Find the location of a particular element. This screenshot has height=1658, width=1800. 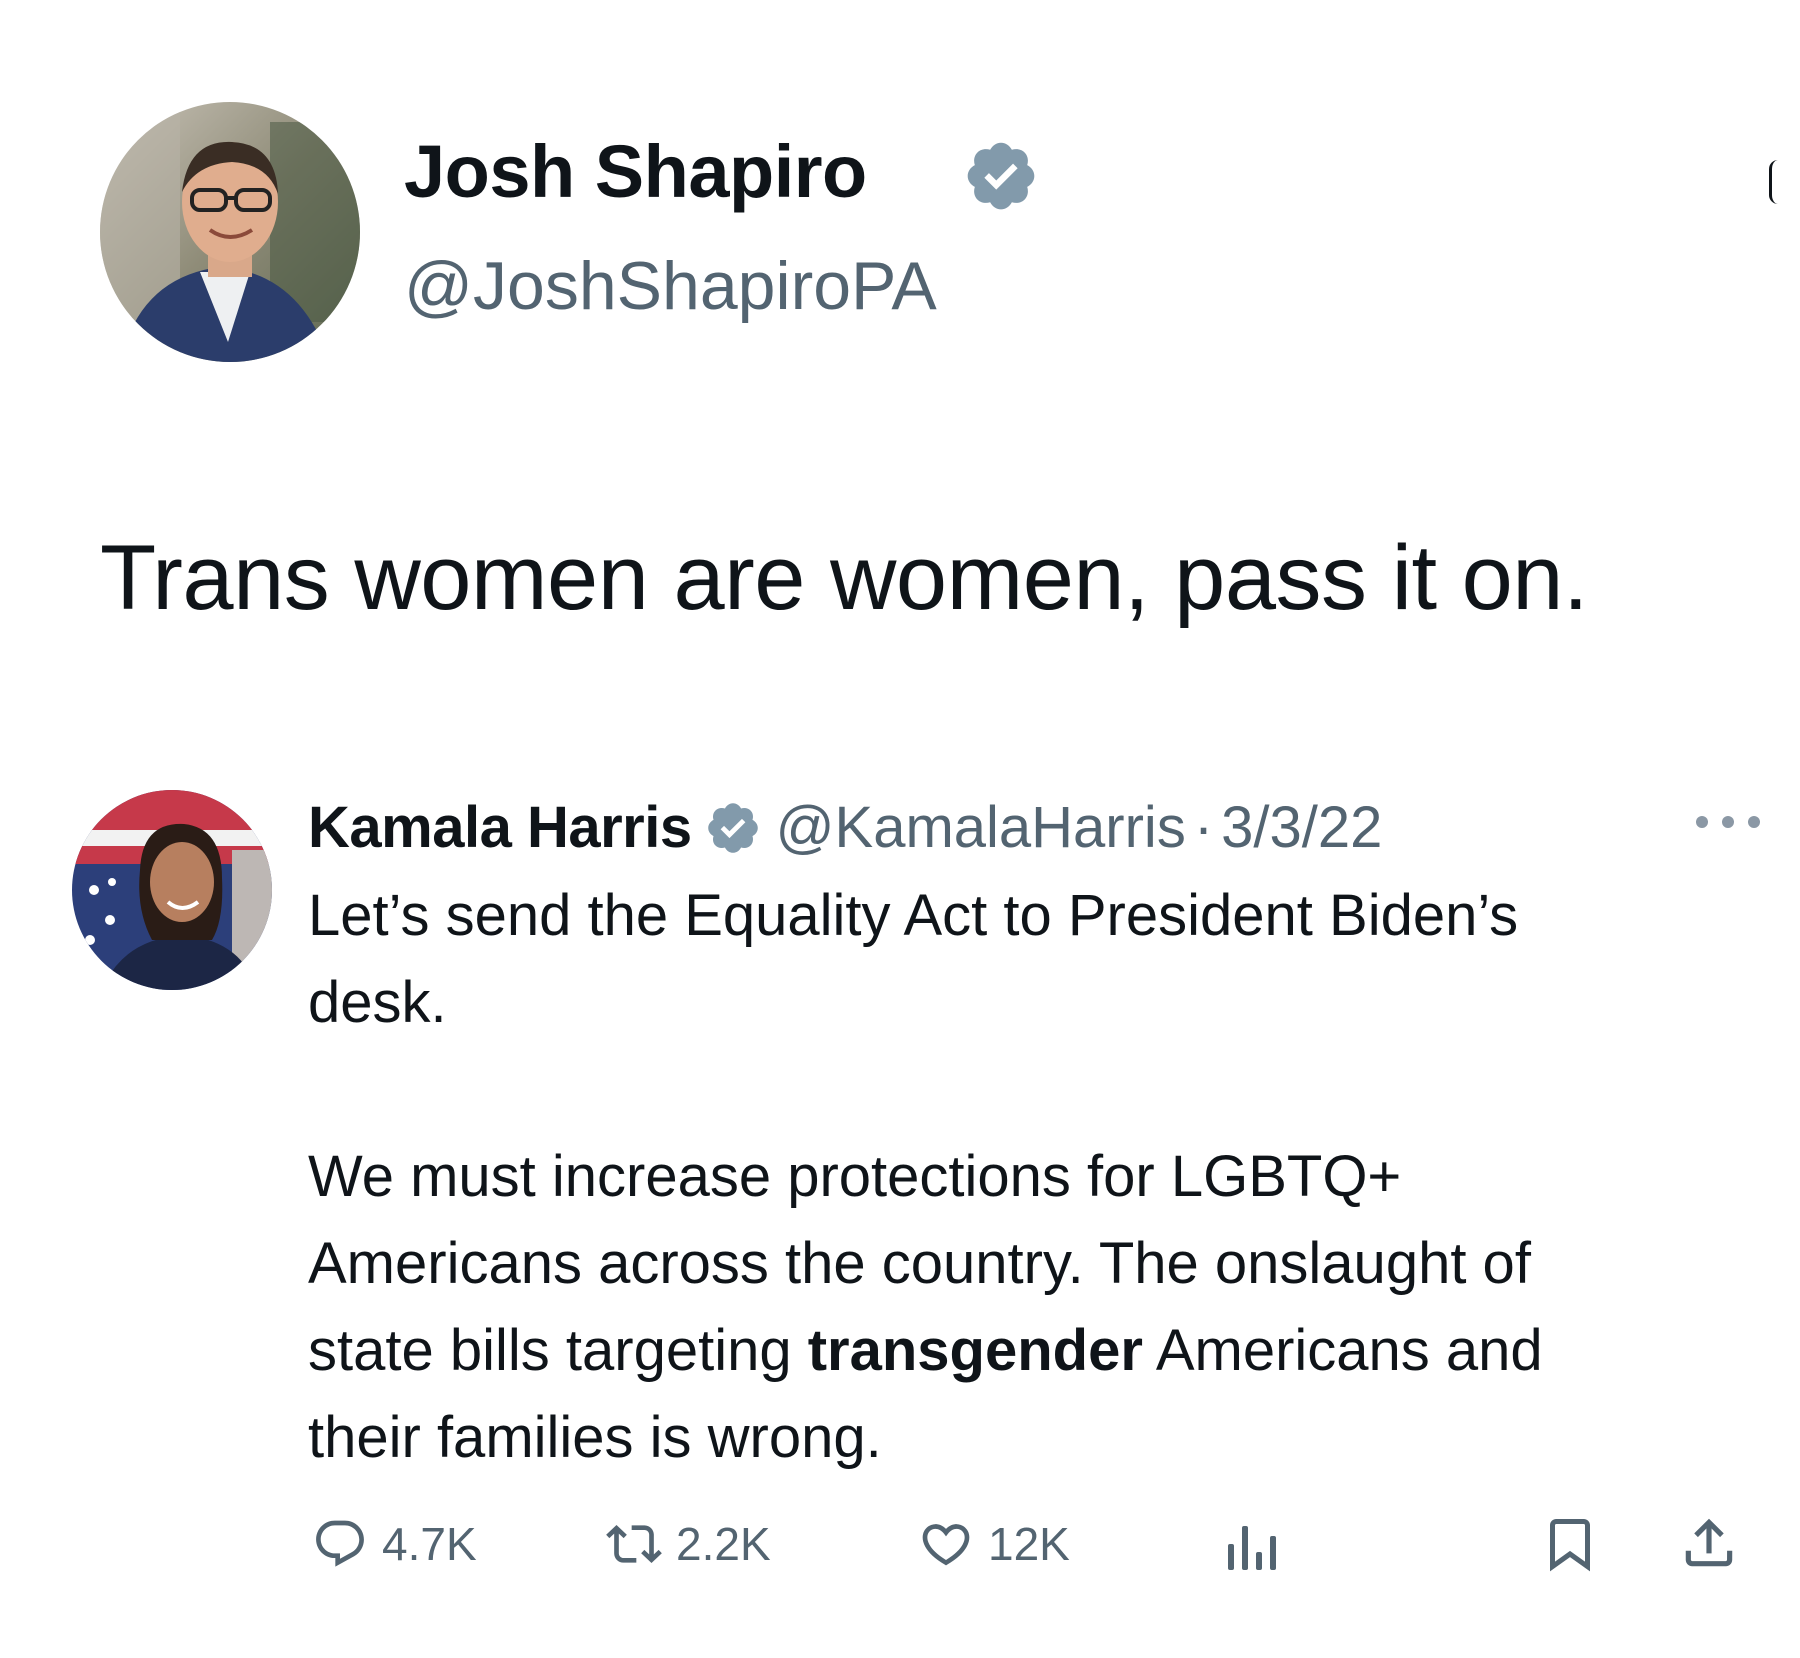

retweet-icon is located at coordinates (634, 1544).